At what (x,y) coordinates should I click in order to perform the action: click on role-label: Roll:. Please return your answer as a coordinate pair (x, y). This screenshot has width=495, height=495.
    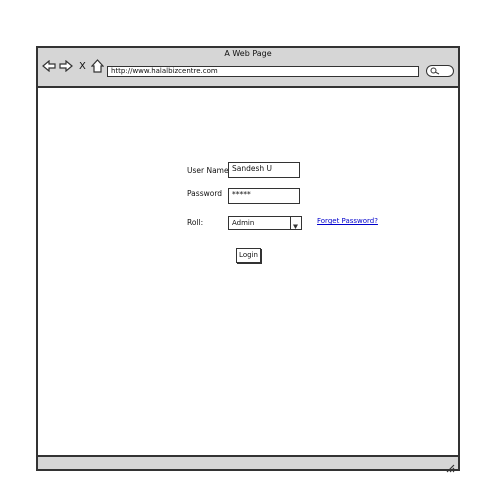
    Looking at the image, I should click on (195, 222).